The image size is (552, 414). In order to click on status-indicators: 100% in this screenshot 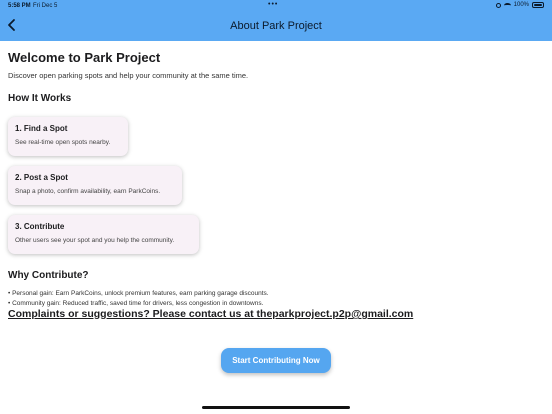, I will do `click(519, 5)`.